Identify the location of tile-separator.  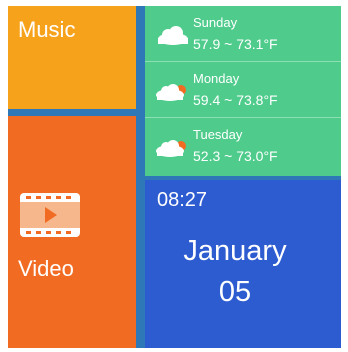
(72, 112).